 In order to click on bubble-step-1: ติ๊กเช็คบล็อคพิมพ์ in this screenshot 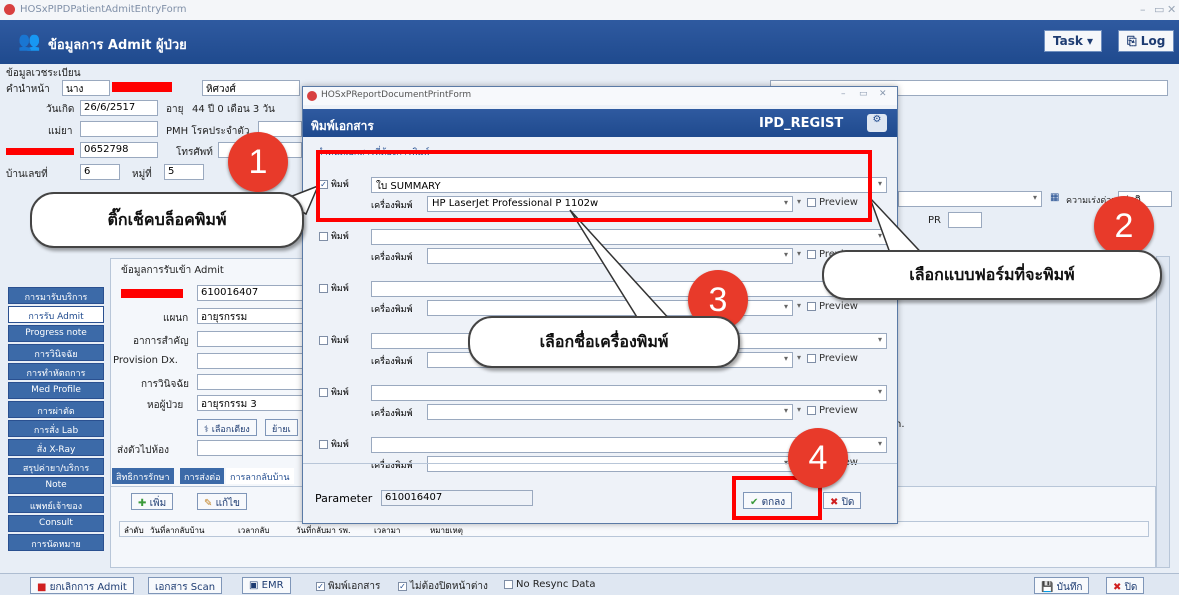, I will do `click(167, 220)`.